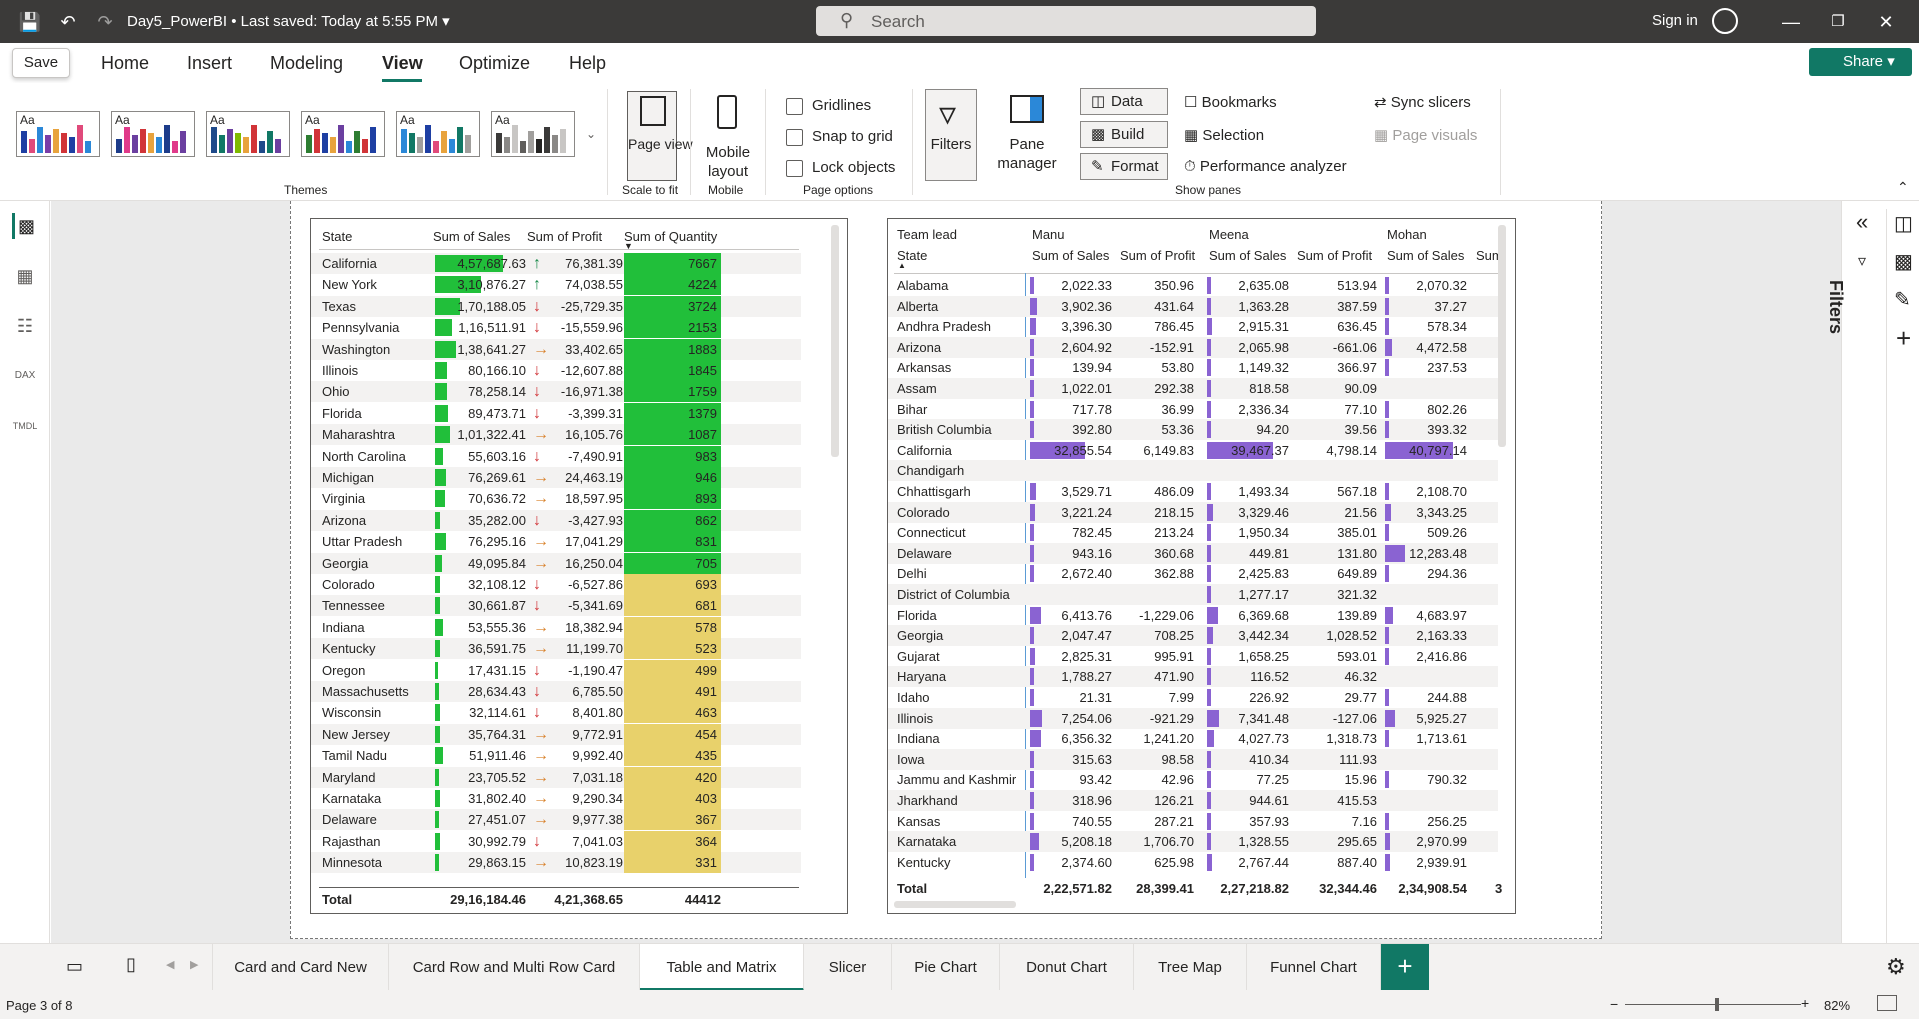 This screenshot has height=1019, width=1919. I want to click on report-view-icon: ▩, so click(25, 226).